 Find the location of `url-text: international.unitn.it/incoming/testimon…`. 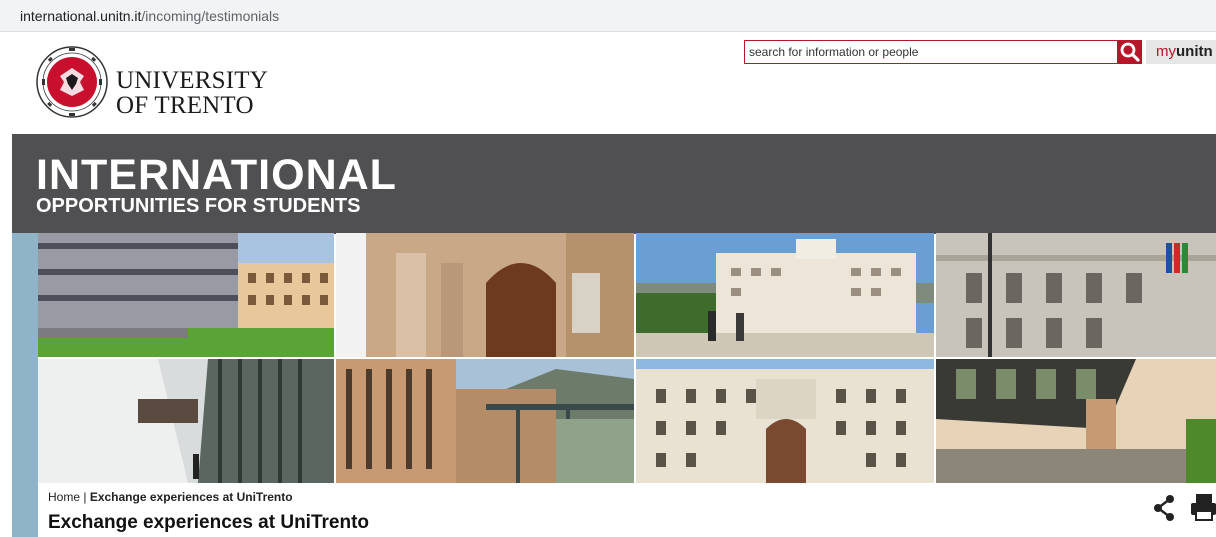

url-text: international.unitn.it/incoming/testimon… is located at coordinates (149, 16).